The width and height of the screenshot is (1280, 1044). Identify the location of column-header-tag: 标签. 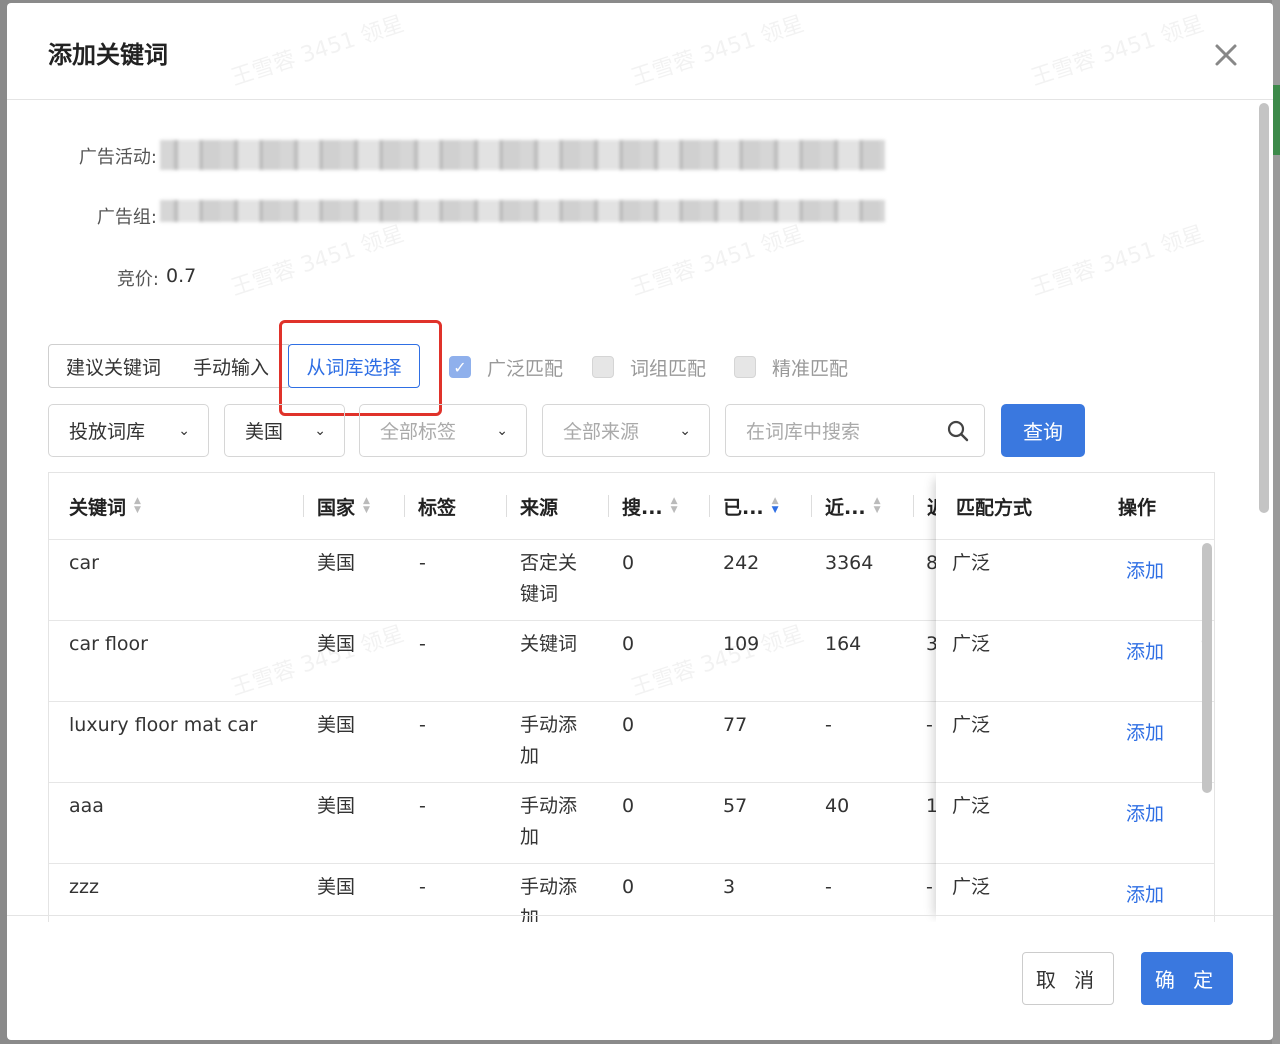
(430, 506).